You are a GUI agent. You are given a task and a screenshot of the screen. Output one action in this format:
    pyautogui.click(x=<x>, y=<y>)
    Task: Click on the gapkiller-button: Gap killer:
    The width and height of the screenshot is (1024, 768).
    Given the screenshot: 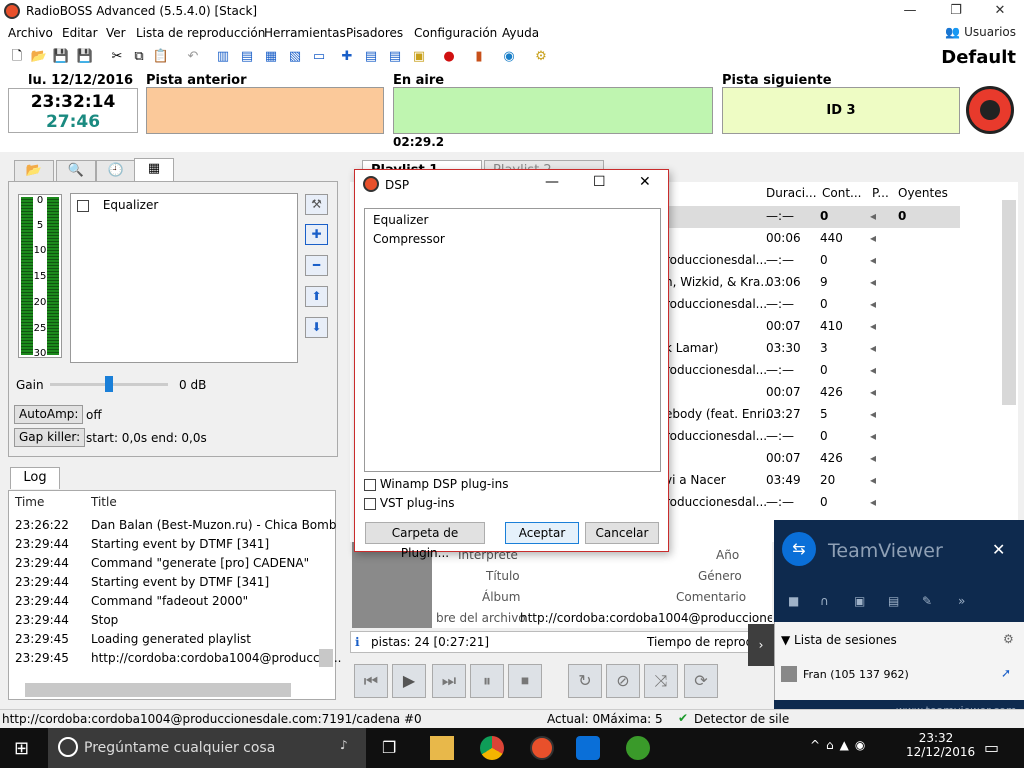 What is the action you would take?
    pyautogui.click(x=50, y=437)
    